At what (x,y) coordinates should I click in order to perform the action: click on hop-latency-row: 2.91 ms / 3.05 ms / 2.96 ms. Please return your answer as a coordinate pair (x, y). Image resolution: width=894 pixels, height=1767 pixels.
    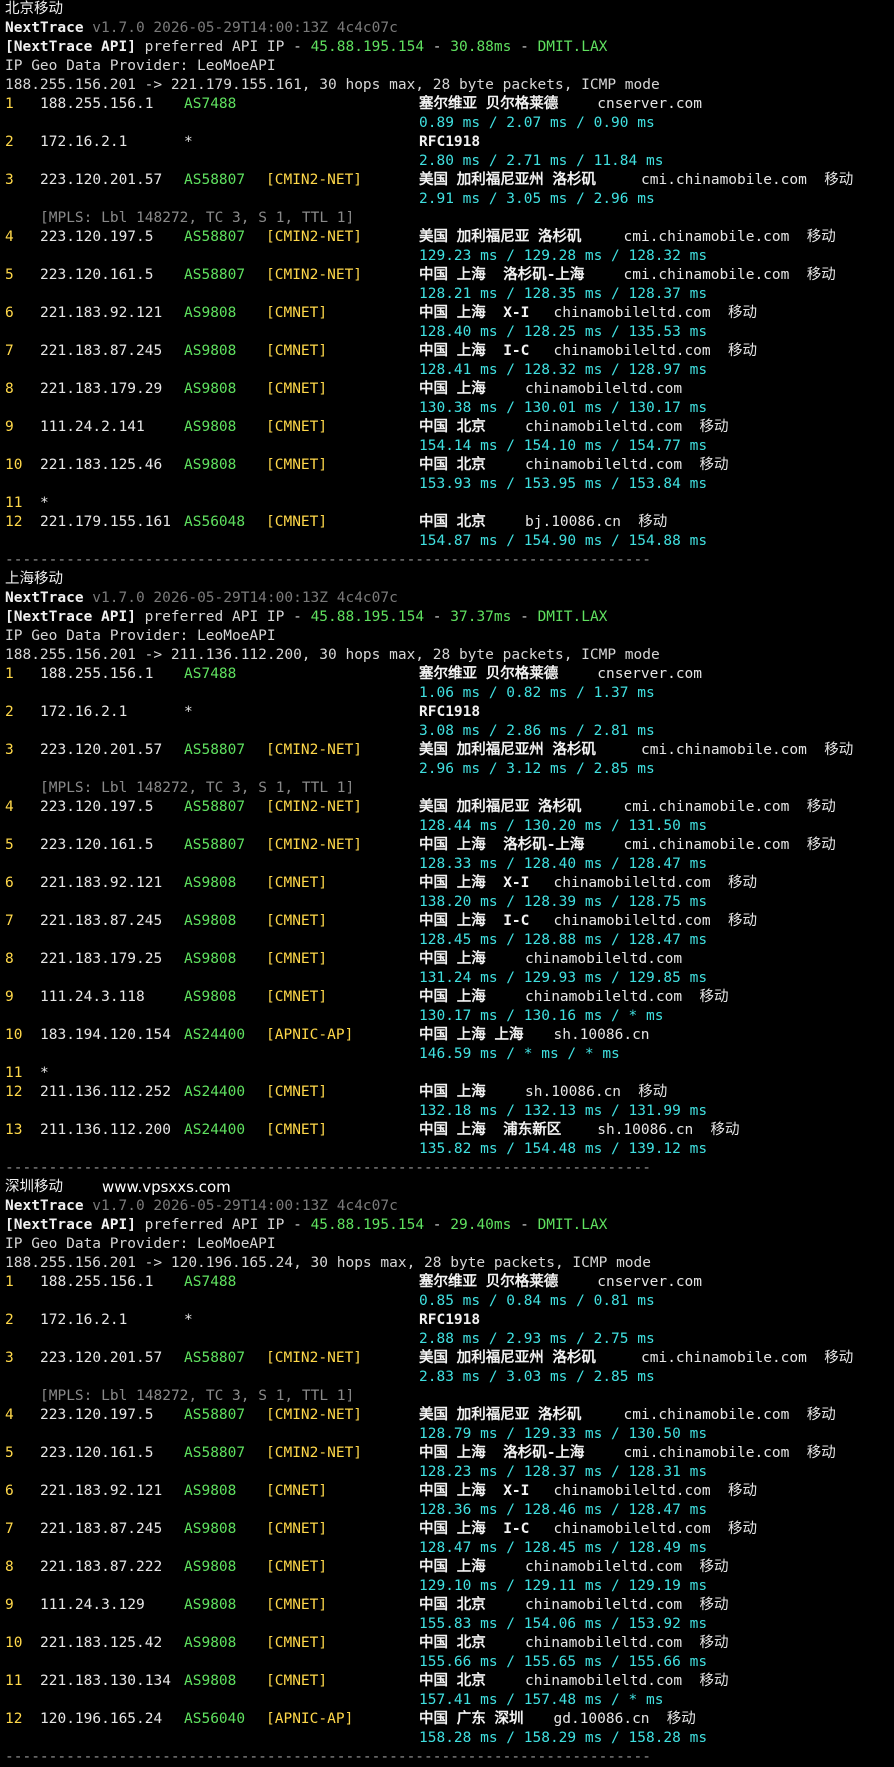
    Looking at the image, I should click on (449, 199).